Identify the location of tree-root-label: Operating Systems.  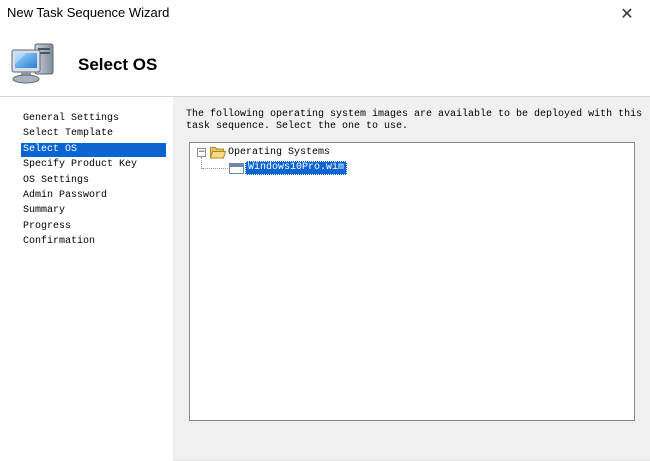
(279, 152).